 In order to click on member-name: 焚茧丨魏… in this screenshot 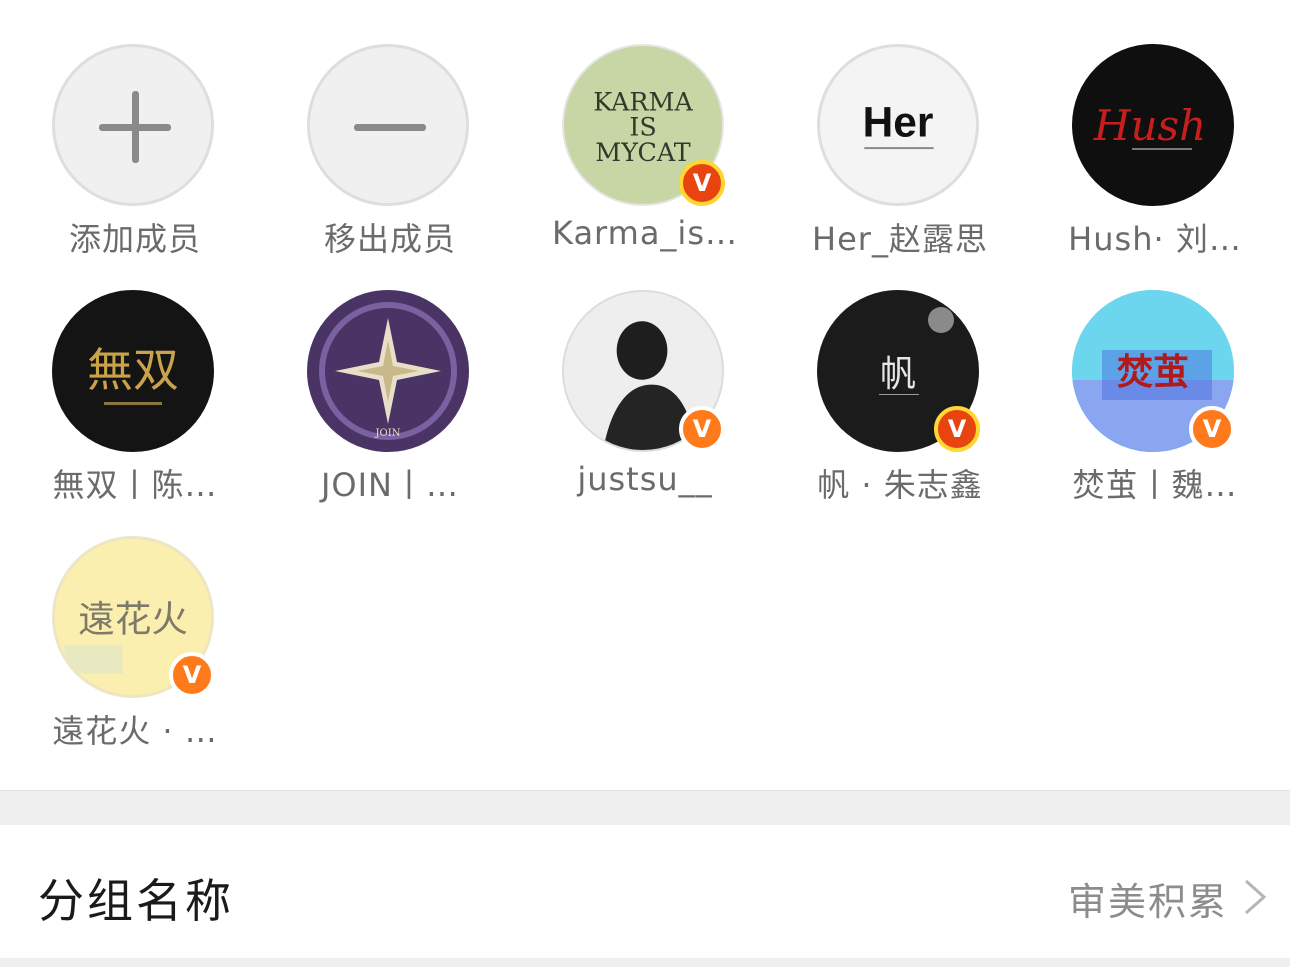, I will do `click(1155, 485)`.